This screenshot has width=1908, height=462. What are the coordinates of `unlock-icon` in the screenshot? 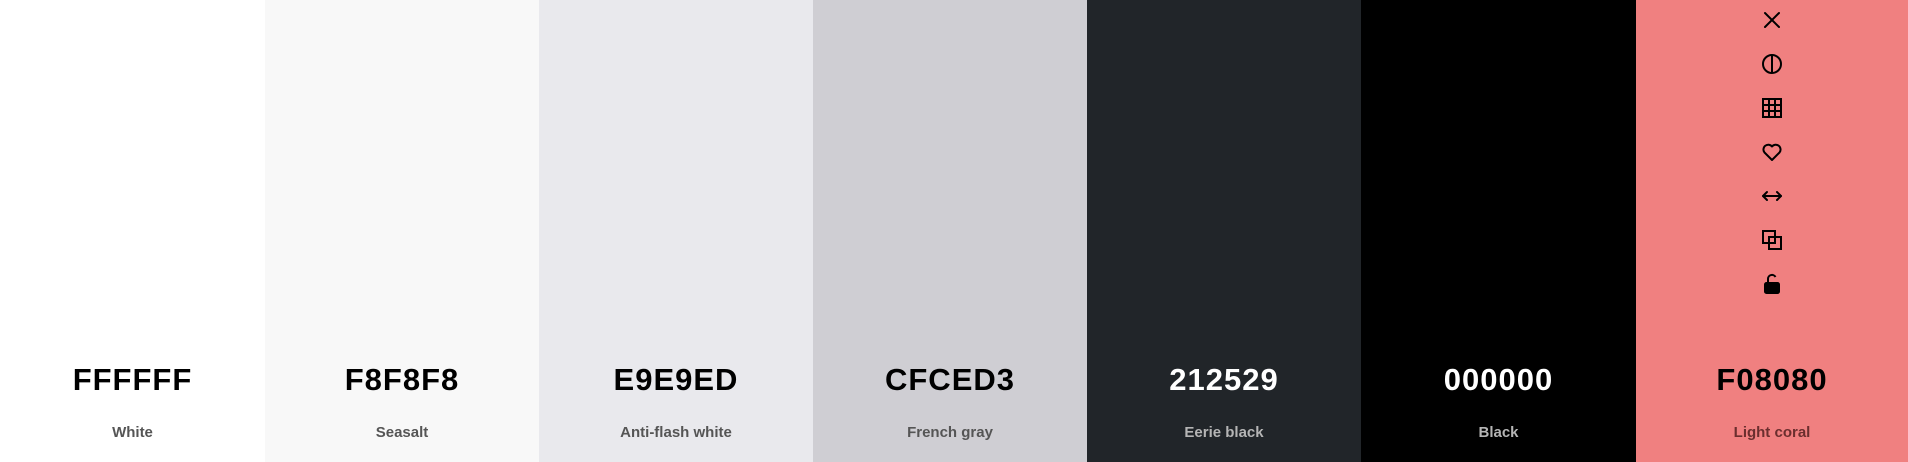 It's located at (1772, 283).